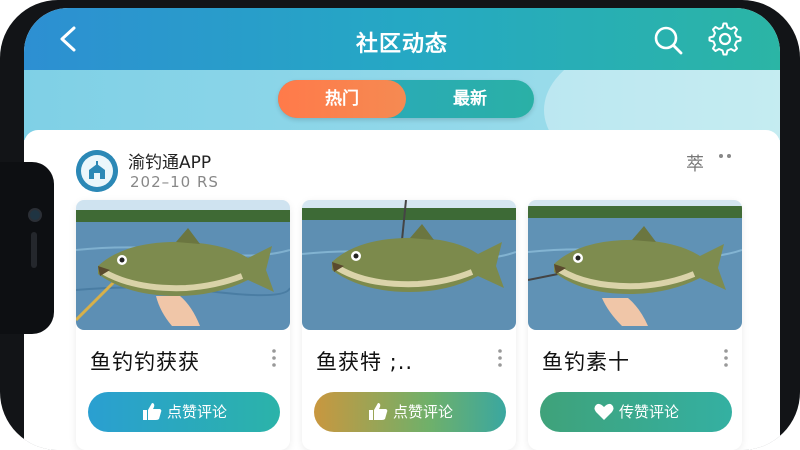  I want to click on action-label: 传赞评论, so click(648, 412).